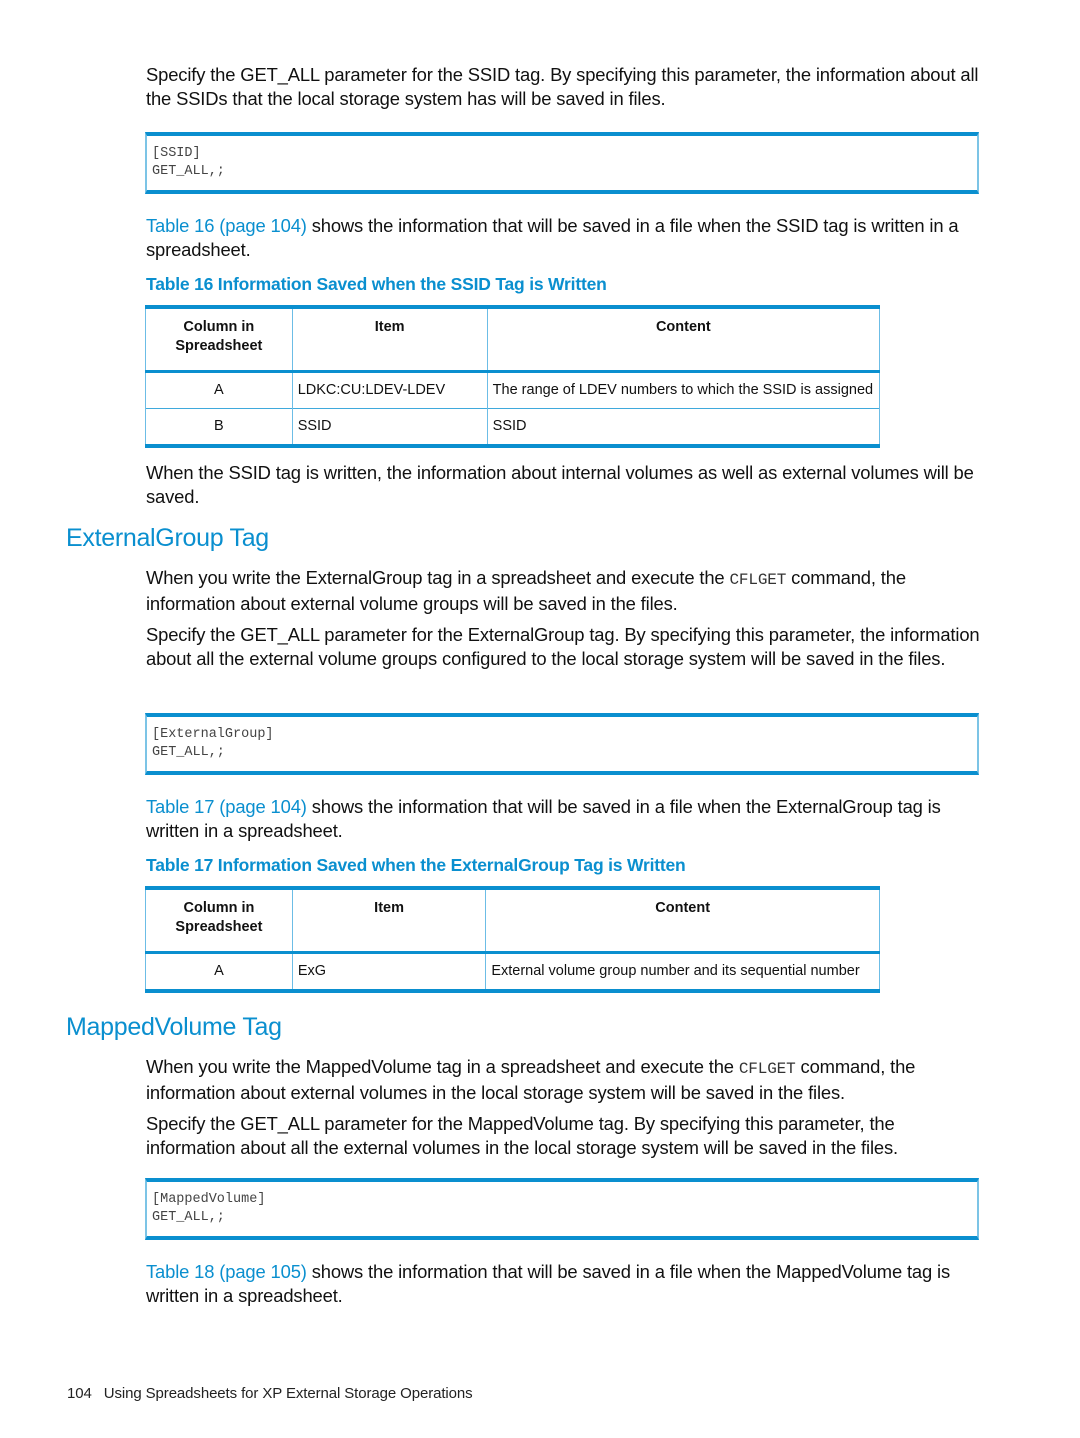  Describe the element at coordinates (219, 427) in the screenshot. I see `cell-column: B` at that location.